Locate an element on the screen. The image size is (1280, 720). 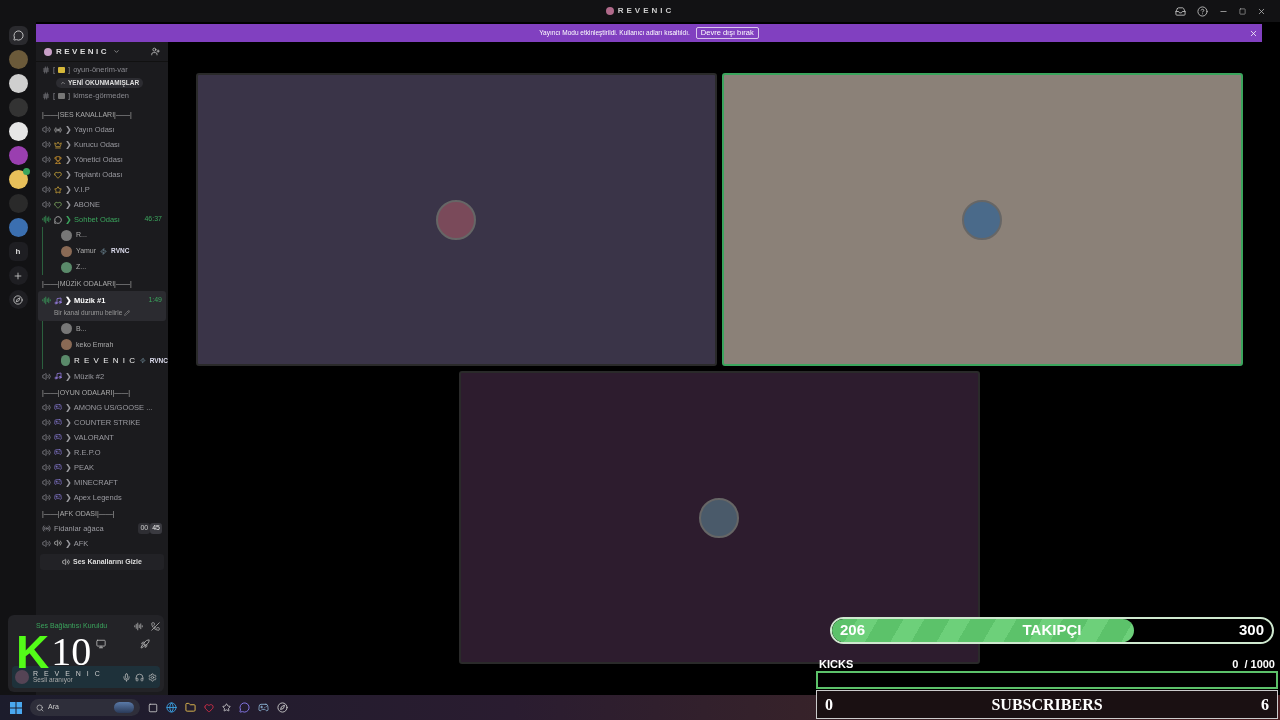
follower-count: 206 is located at coordinates (853, 630).